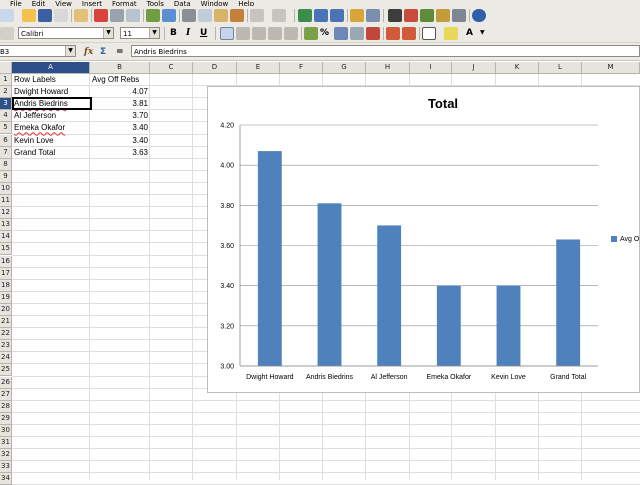  I want to click on row-header: 17, so click(6, 273).